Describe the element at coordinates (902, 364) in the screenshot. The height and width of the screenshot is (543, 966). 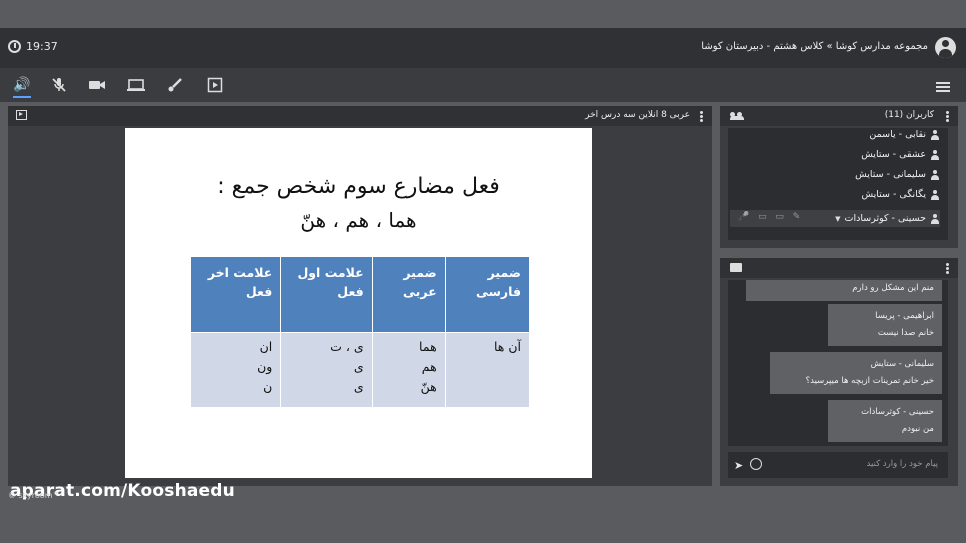
I see `message-sender: سلیمانی - ستایش` at that location.